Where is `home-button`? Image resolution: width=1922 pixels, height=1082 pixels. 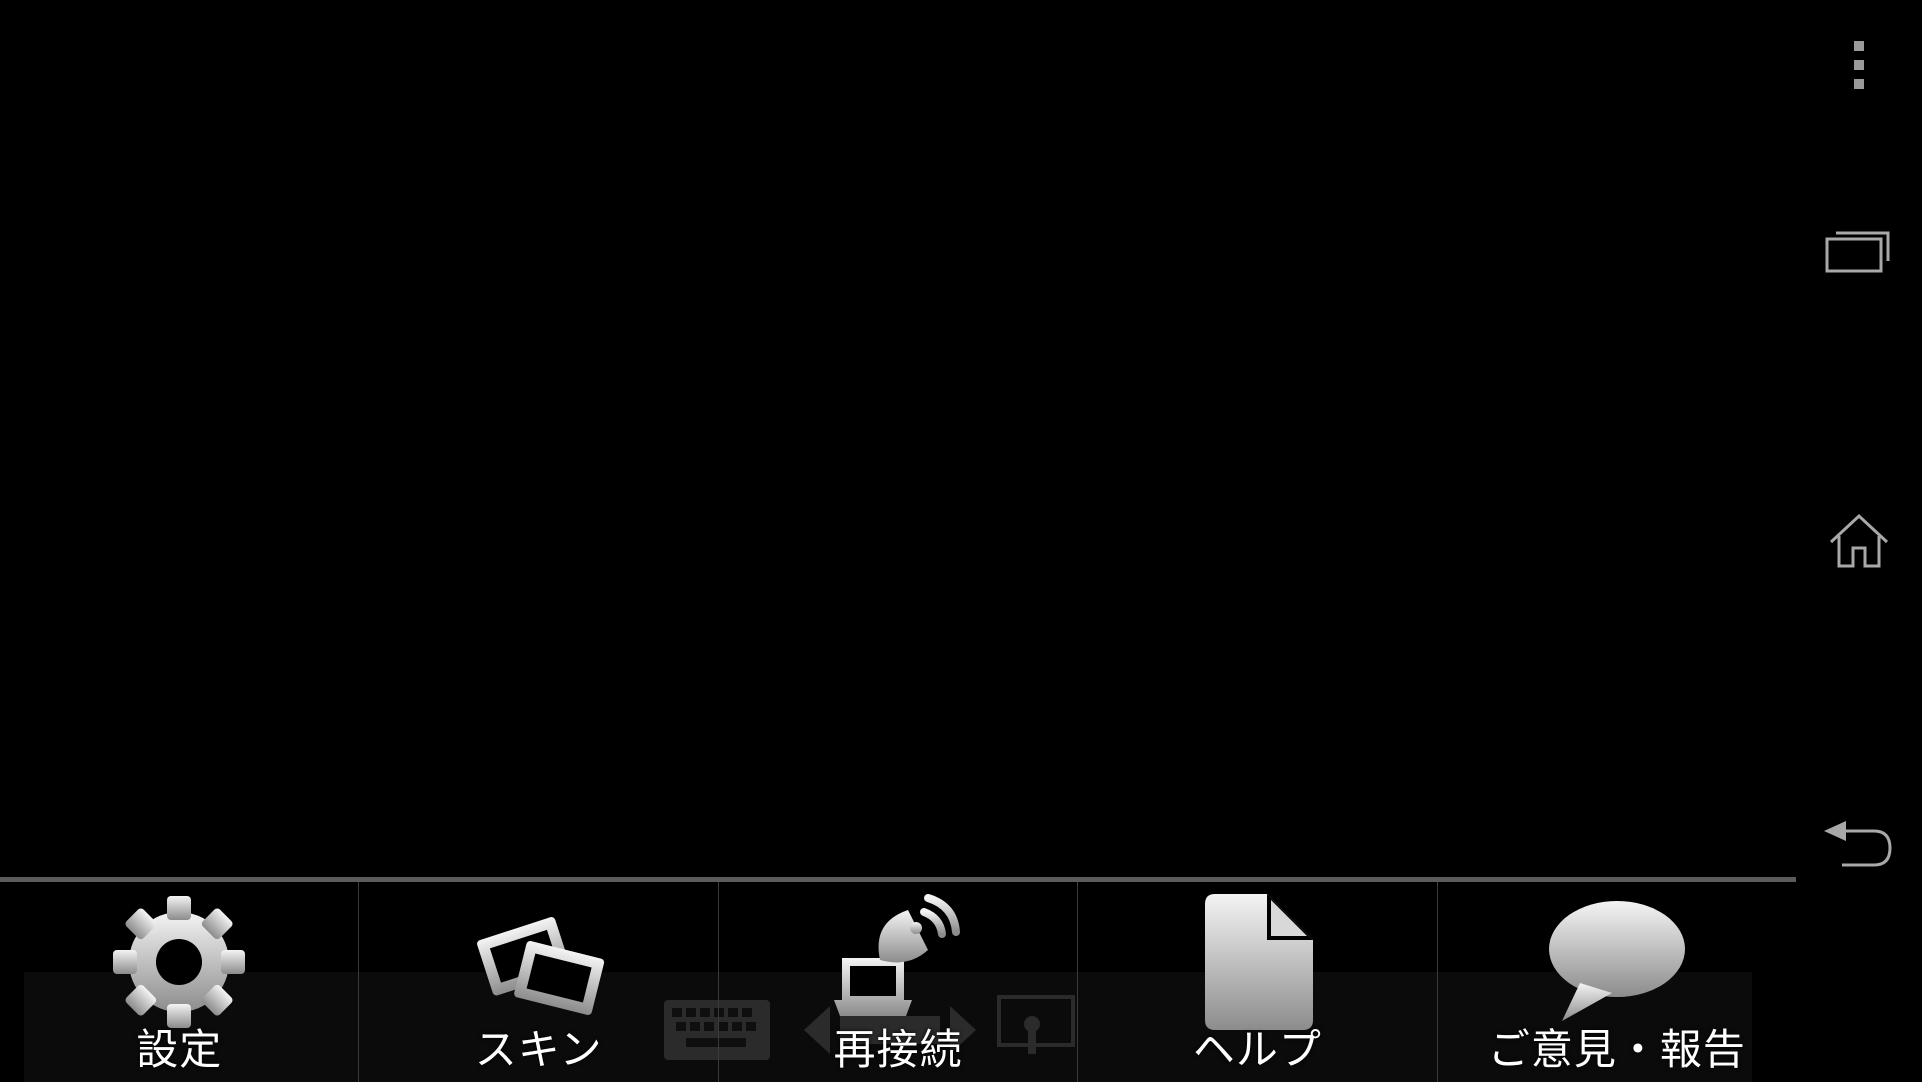
home-button is located at coordinates (1859, 540).